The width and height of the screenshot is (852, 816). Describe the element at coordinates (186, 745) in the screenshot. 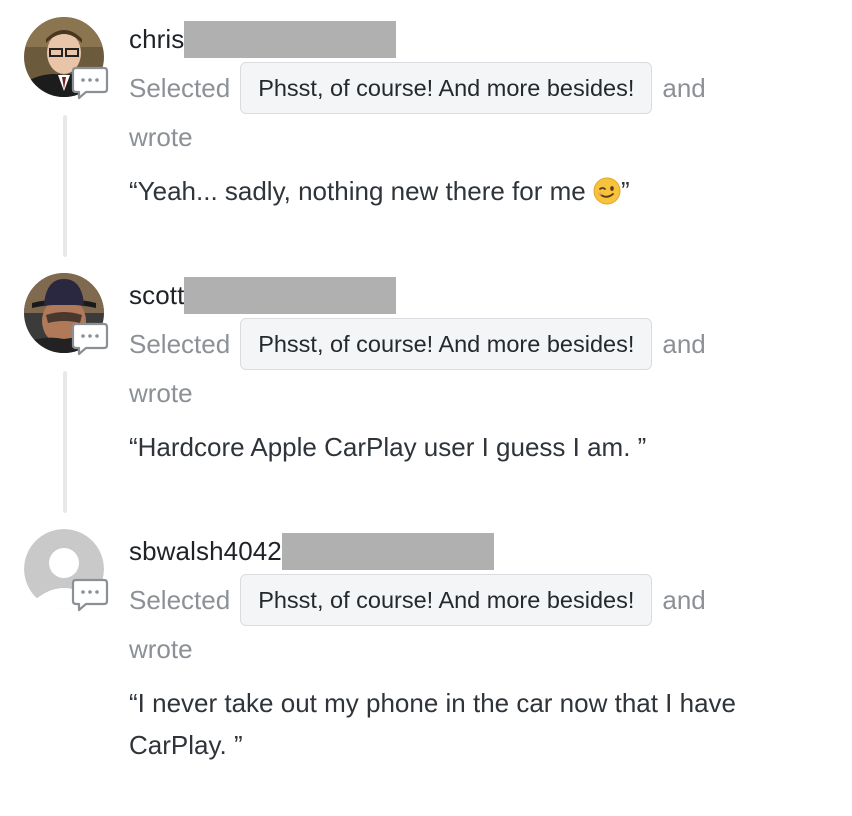

I see `quote-line: CarPlay. ”` at that location.